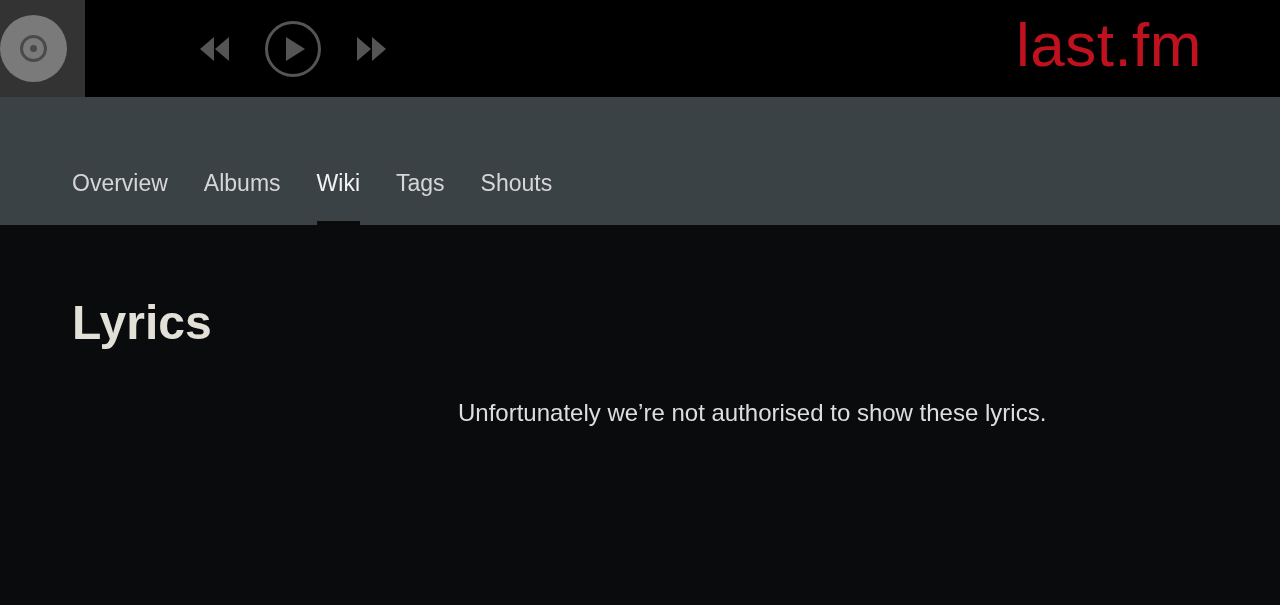 The image size is (1280, 605). I want to click on tab: Shouts, so click(516, 185).